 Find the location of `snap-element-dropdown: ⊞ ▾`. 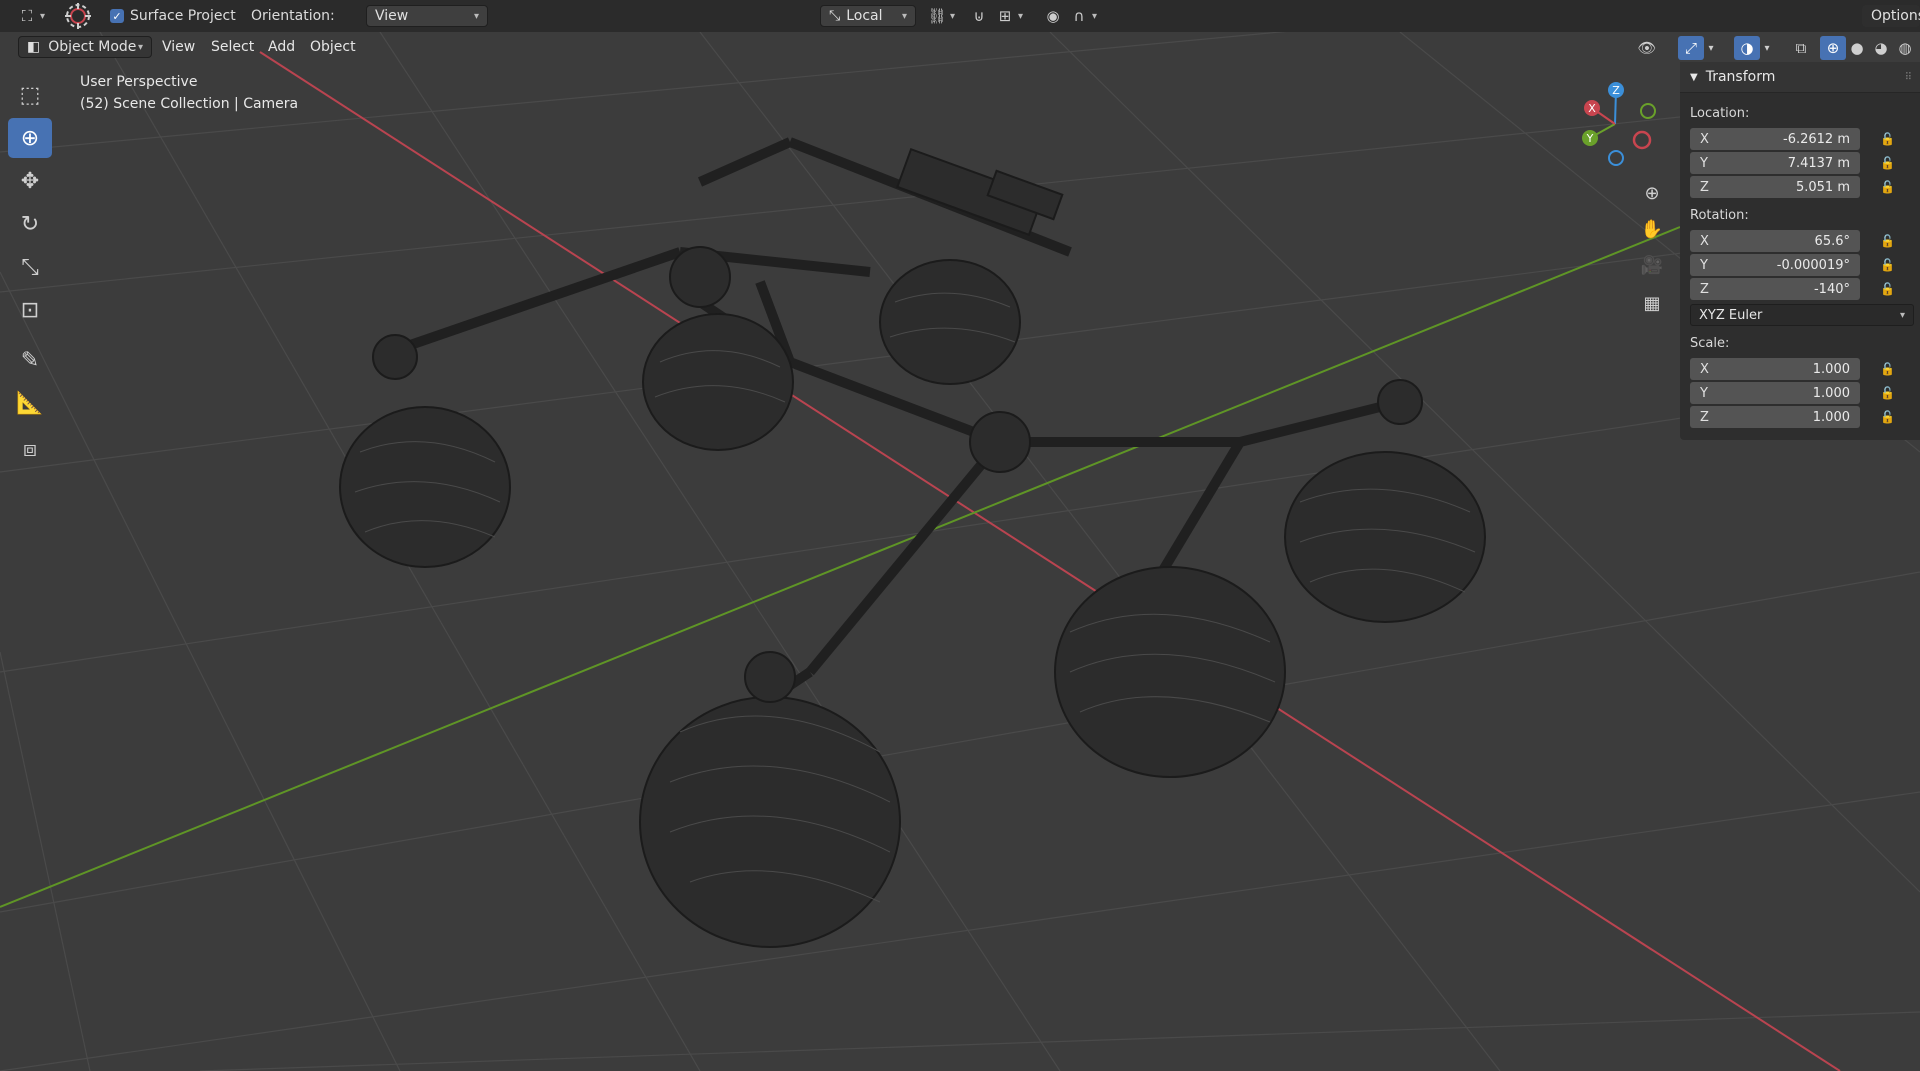

snap-element-dropdown: ⊞ ▾ is located at coordinates (1007, 16).